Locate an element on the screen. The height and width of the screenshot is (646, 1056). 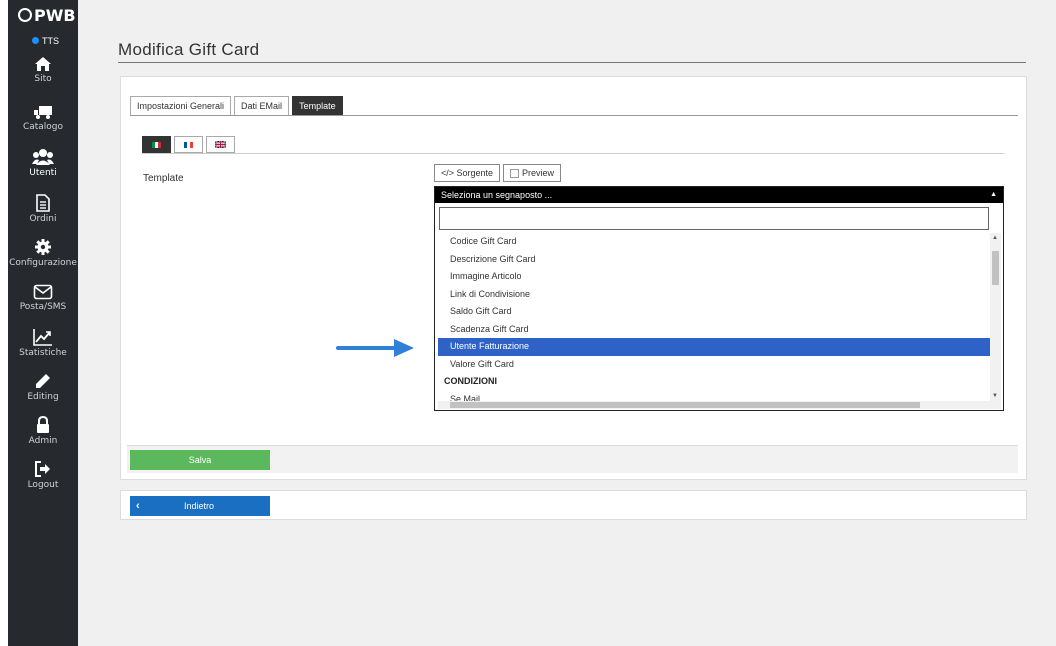
logo: PWB is located at coordinates (47, 15).